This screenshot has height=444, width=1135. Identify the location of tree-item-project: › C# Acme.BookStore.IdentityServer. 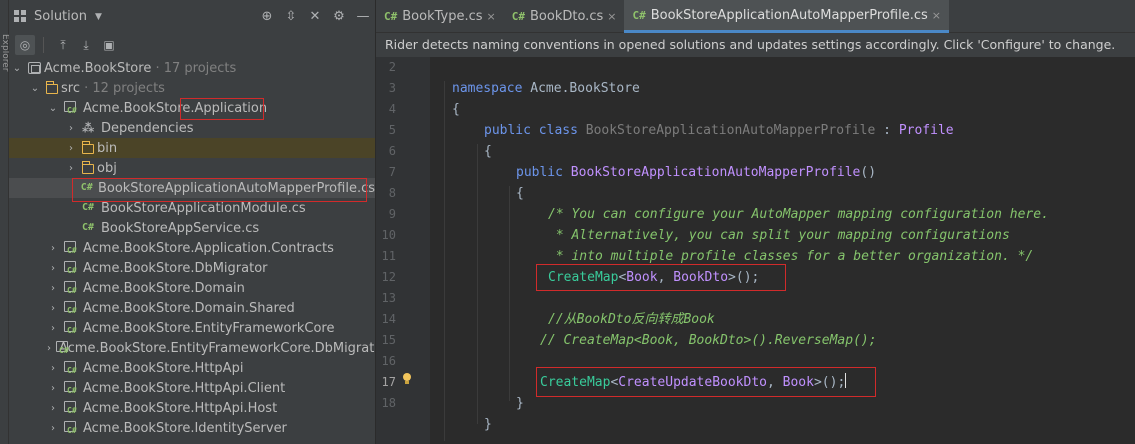
(192, 428).